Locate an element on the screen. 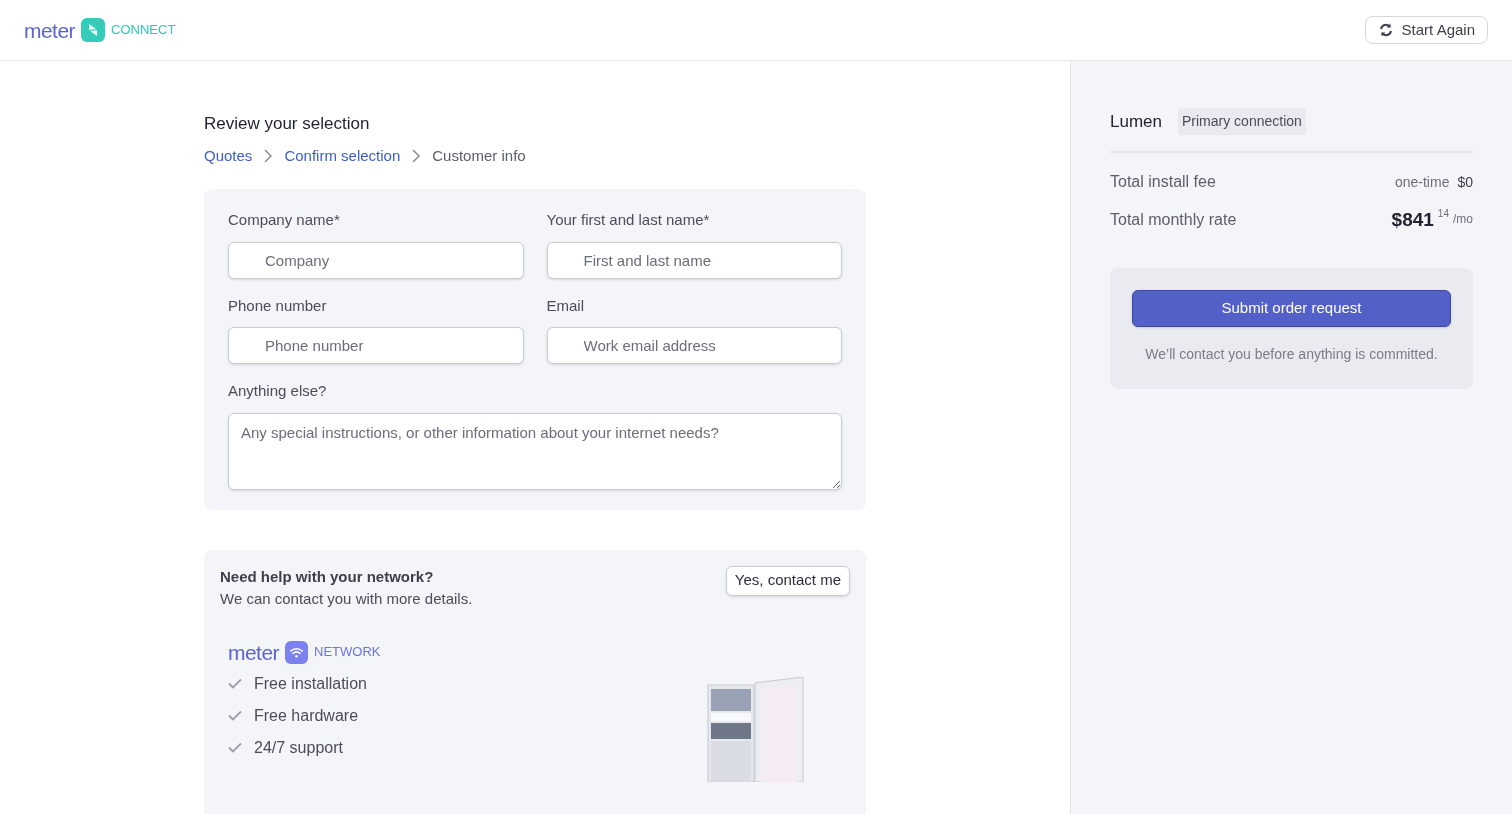  breadcrumb-link: Confirm selection is located at coordinates (342, 155).